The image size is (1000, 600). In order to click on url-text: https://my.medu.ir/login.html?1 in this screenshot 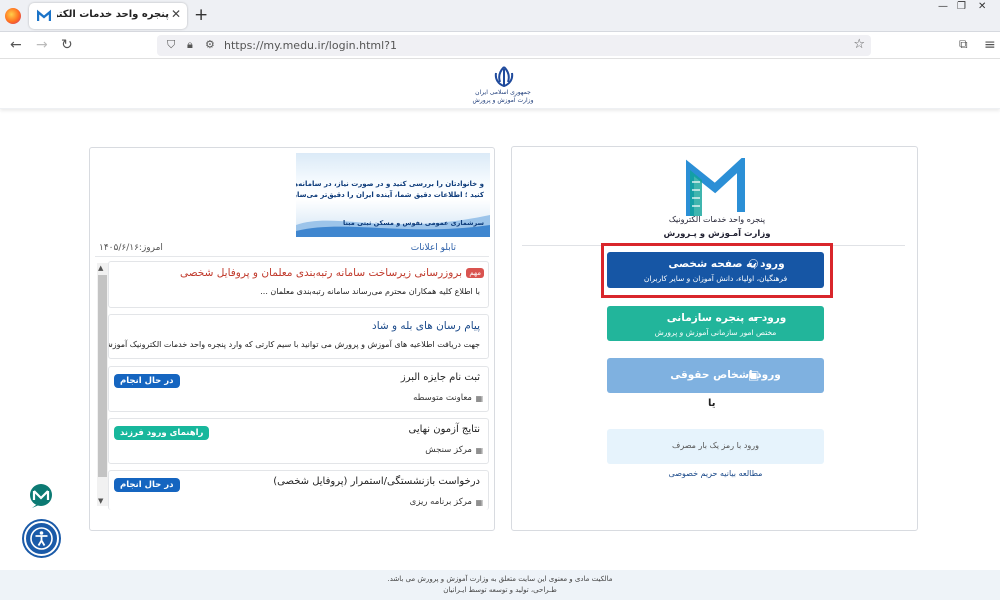, I will do `click(310, 45)`.